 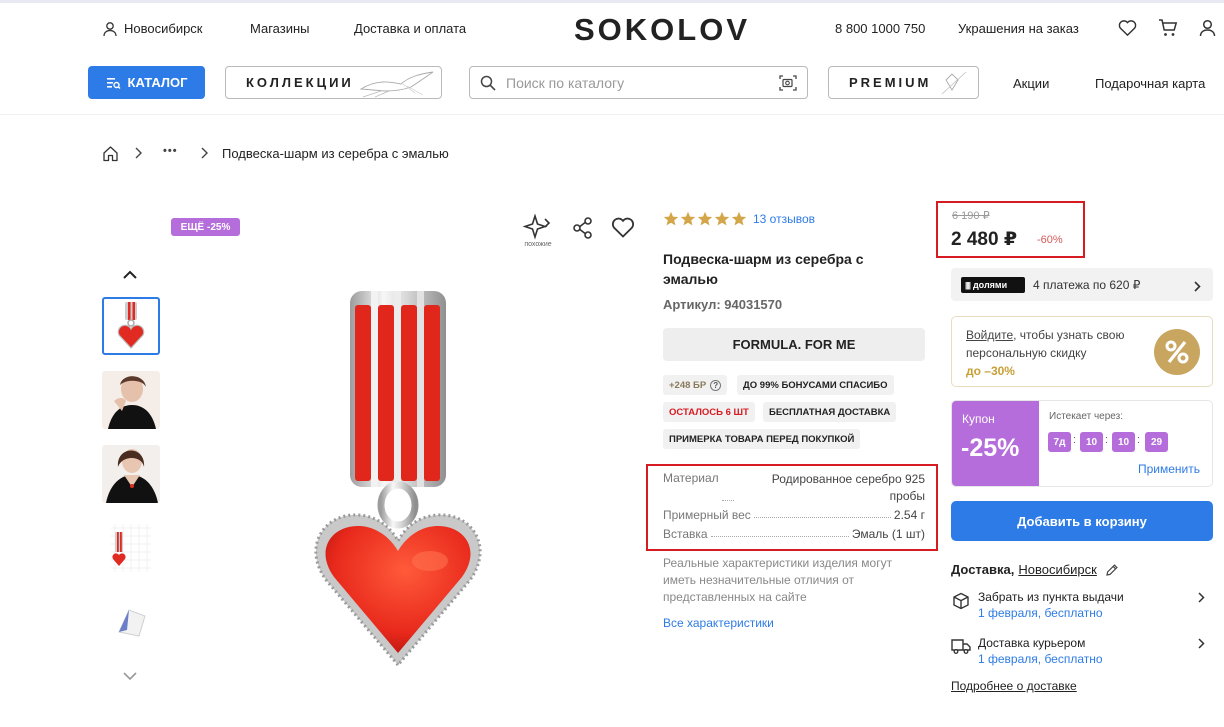 I want to click on nav-gift-card: Подарочная карта, so click(x=1150, y=83).